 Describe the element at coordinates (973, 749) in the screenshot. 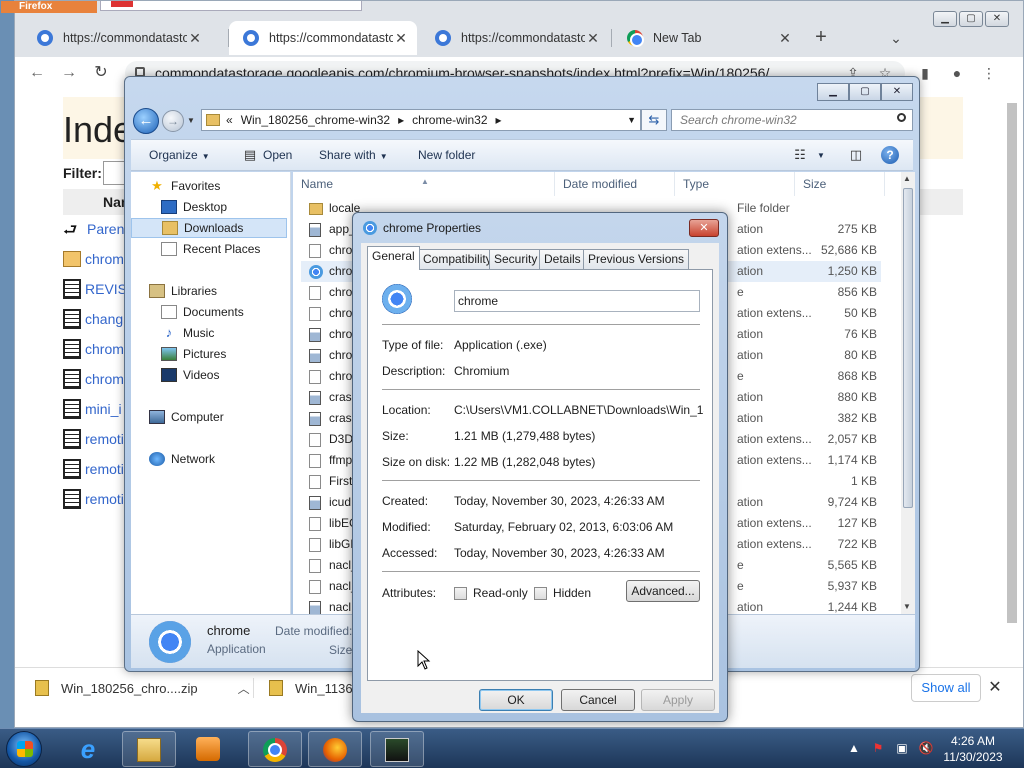

I see `taskbar-clock: 4:26 AM 11/30/2023` at that location.